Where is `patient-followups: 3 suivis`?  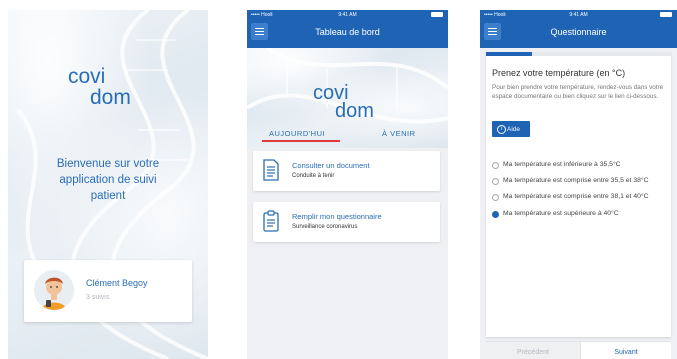
patient-followups: 3 suivis is located at coordinates (98, 297).